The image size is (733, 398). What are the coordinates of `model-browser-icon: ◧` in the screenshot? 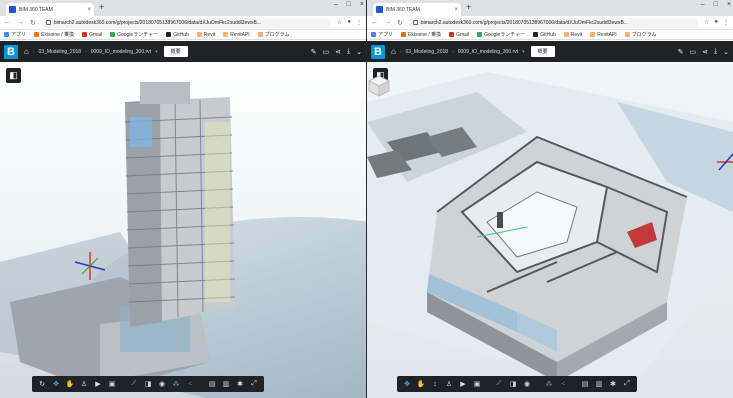 It's located at (13, 75).